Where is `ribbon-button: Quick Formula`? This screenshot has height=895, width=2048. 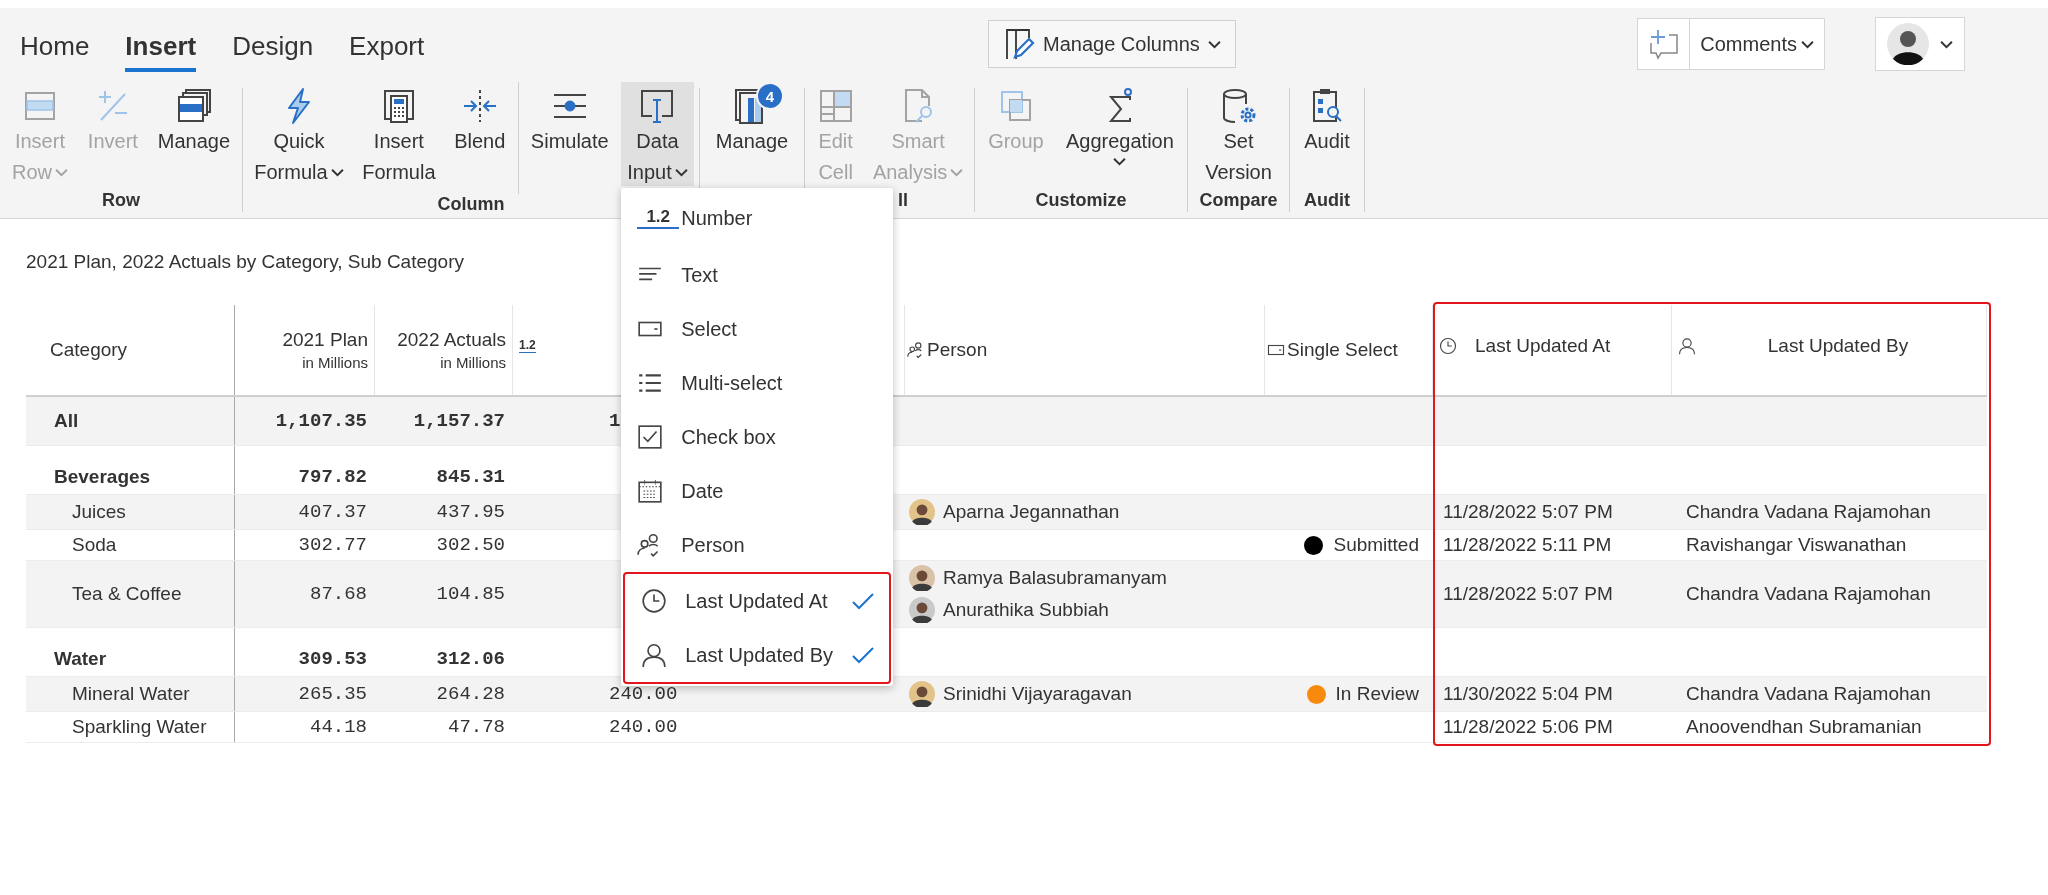
ribbon-button: Quick Formula is located at coordinates (299, 134).